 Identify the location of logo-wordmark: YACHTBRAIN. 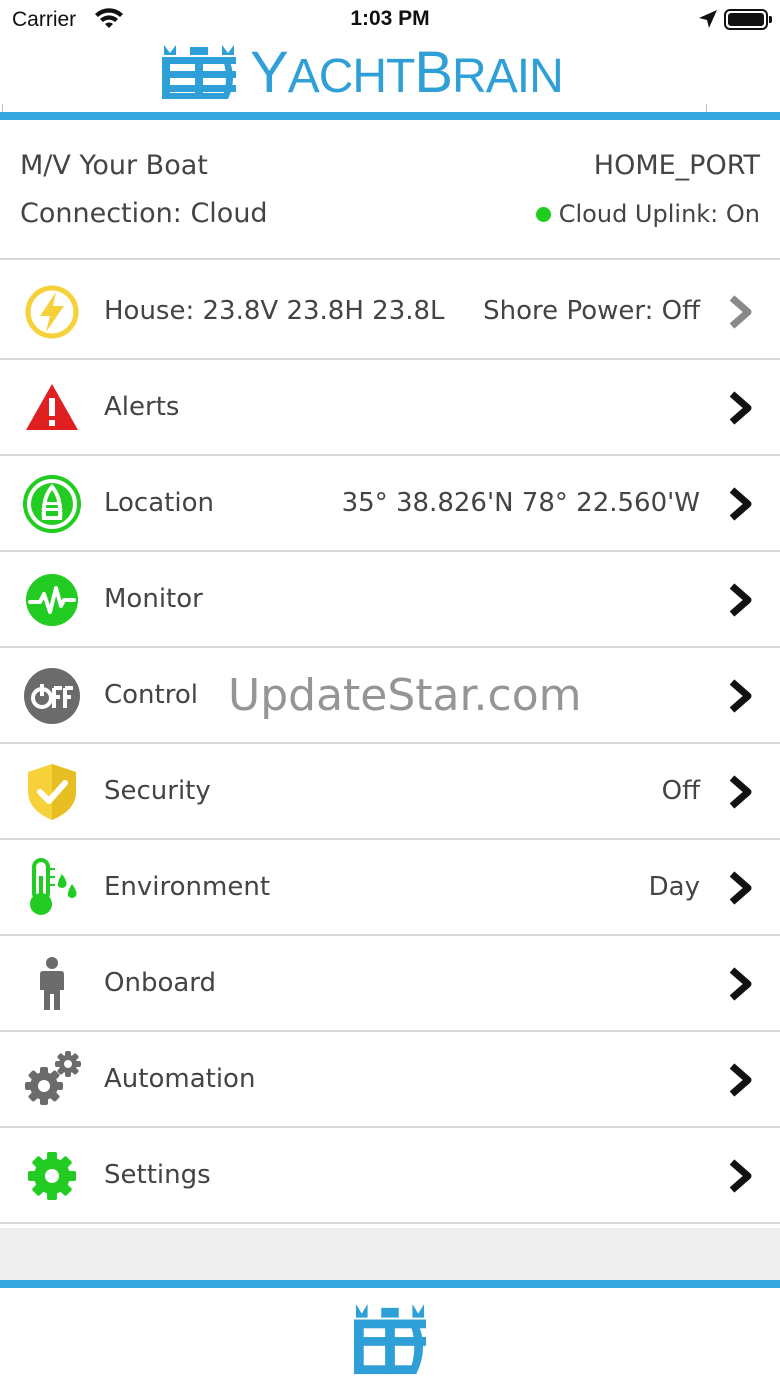
(407, 72).